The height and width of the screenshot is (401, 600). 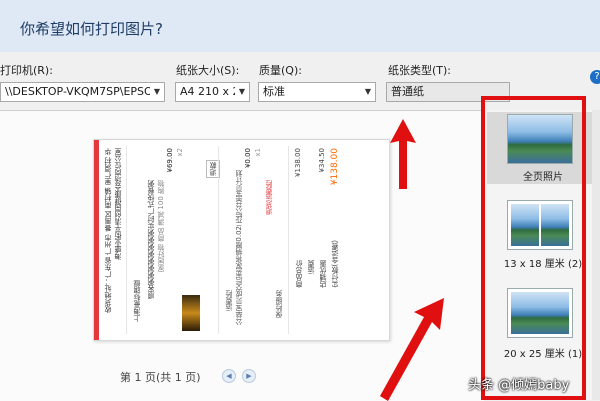 I want to click on item-title: 顺客粥粥粥粥粥粥粥粥实时广式快餐粥, so click(x=151, y=239).